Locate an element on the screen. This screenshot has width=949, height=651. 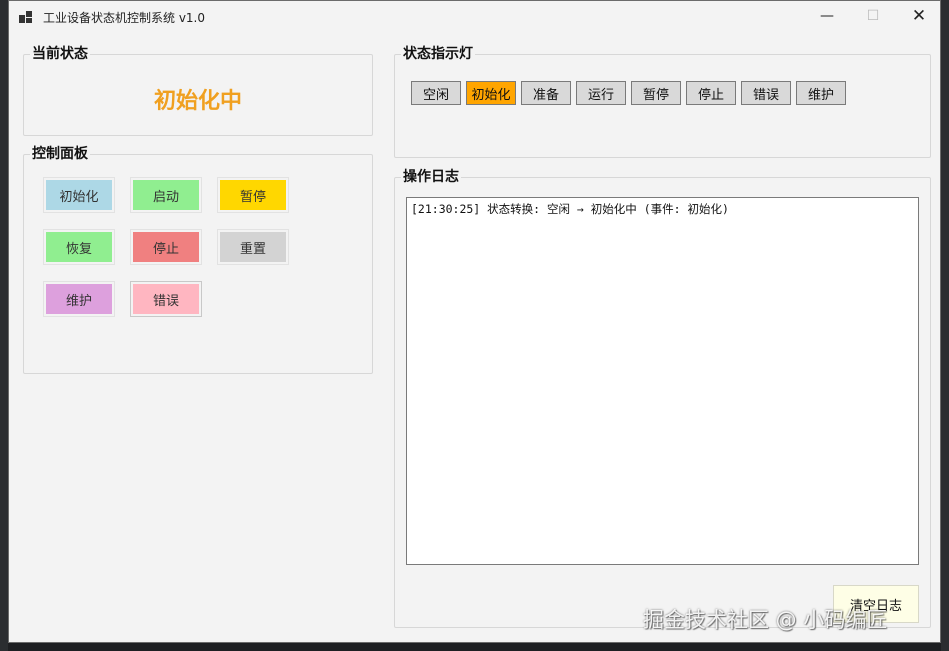
background-editor-left is located at coordinates (4, 325).